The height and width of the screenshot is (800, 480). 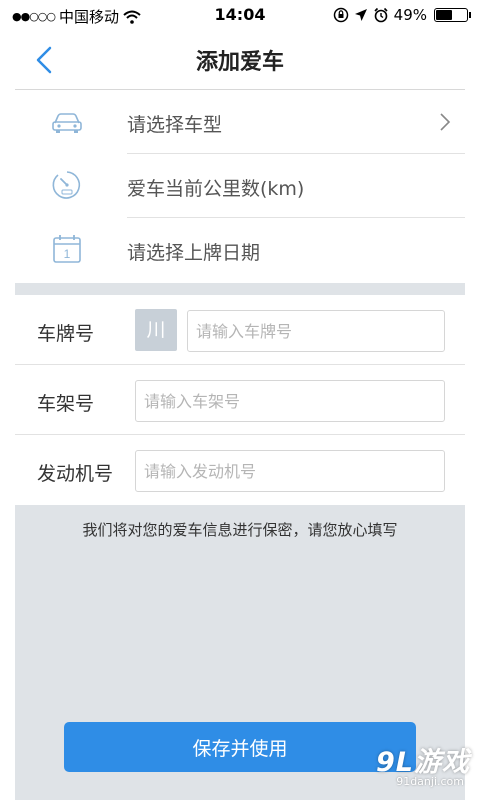 I want to click on watermark-logo-text: 9L游戏, so click(x=423, y=762).